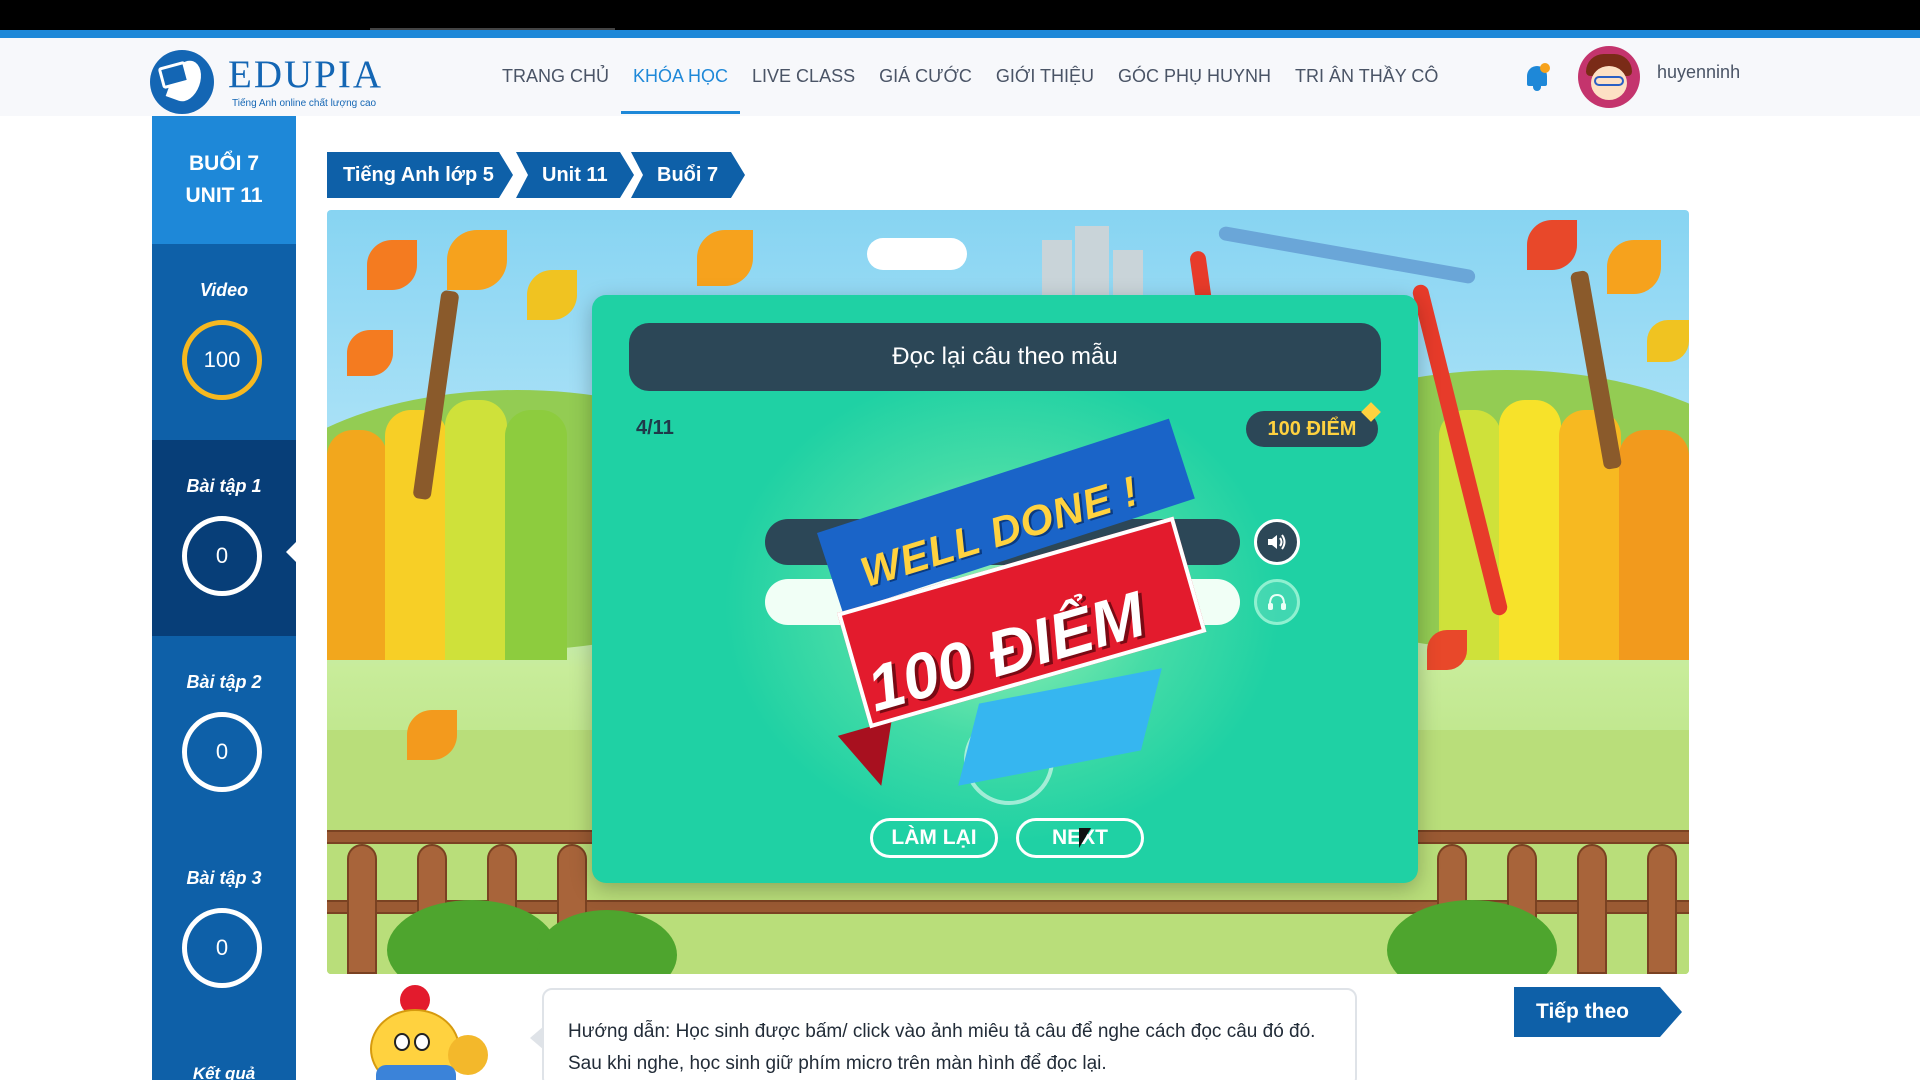  Describe the element at coordinates (1194, 88) in the screenshot. I see `nav-item-goc-phu-huynh: GÓC PHỤ HUYNH` at that location.